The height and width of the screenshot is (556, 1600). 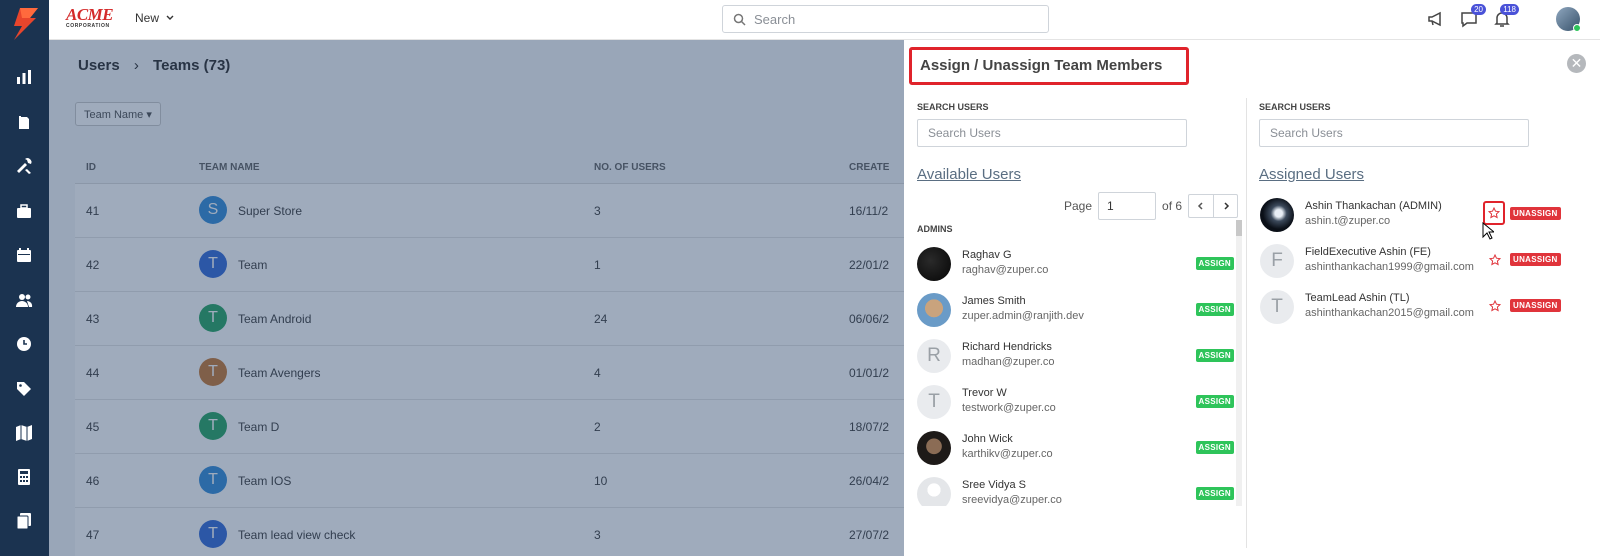 I want to click on left-sidebar, so click(x=24, y=278).